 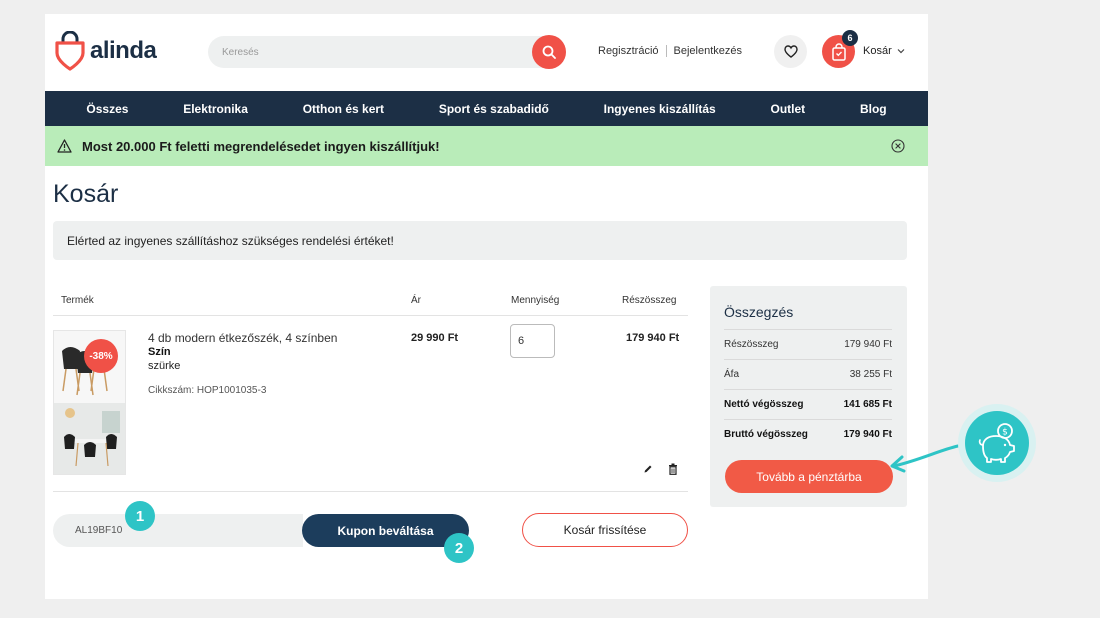 What do you see at coordinates (628, 51) in the screenshot?
I see `register-link: Regisztráció` at bounding box center [628, 51].